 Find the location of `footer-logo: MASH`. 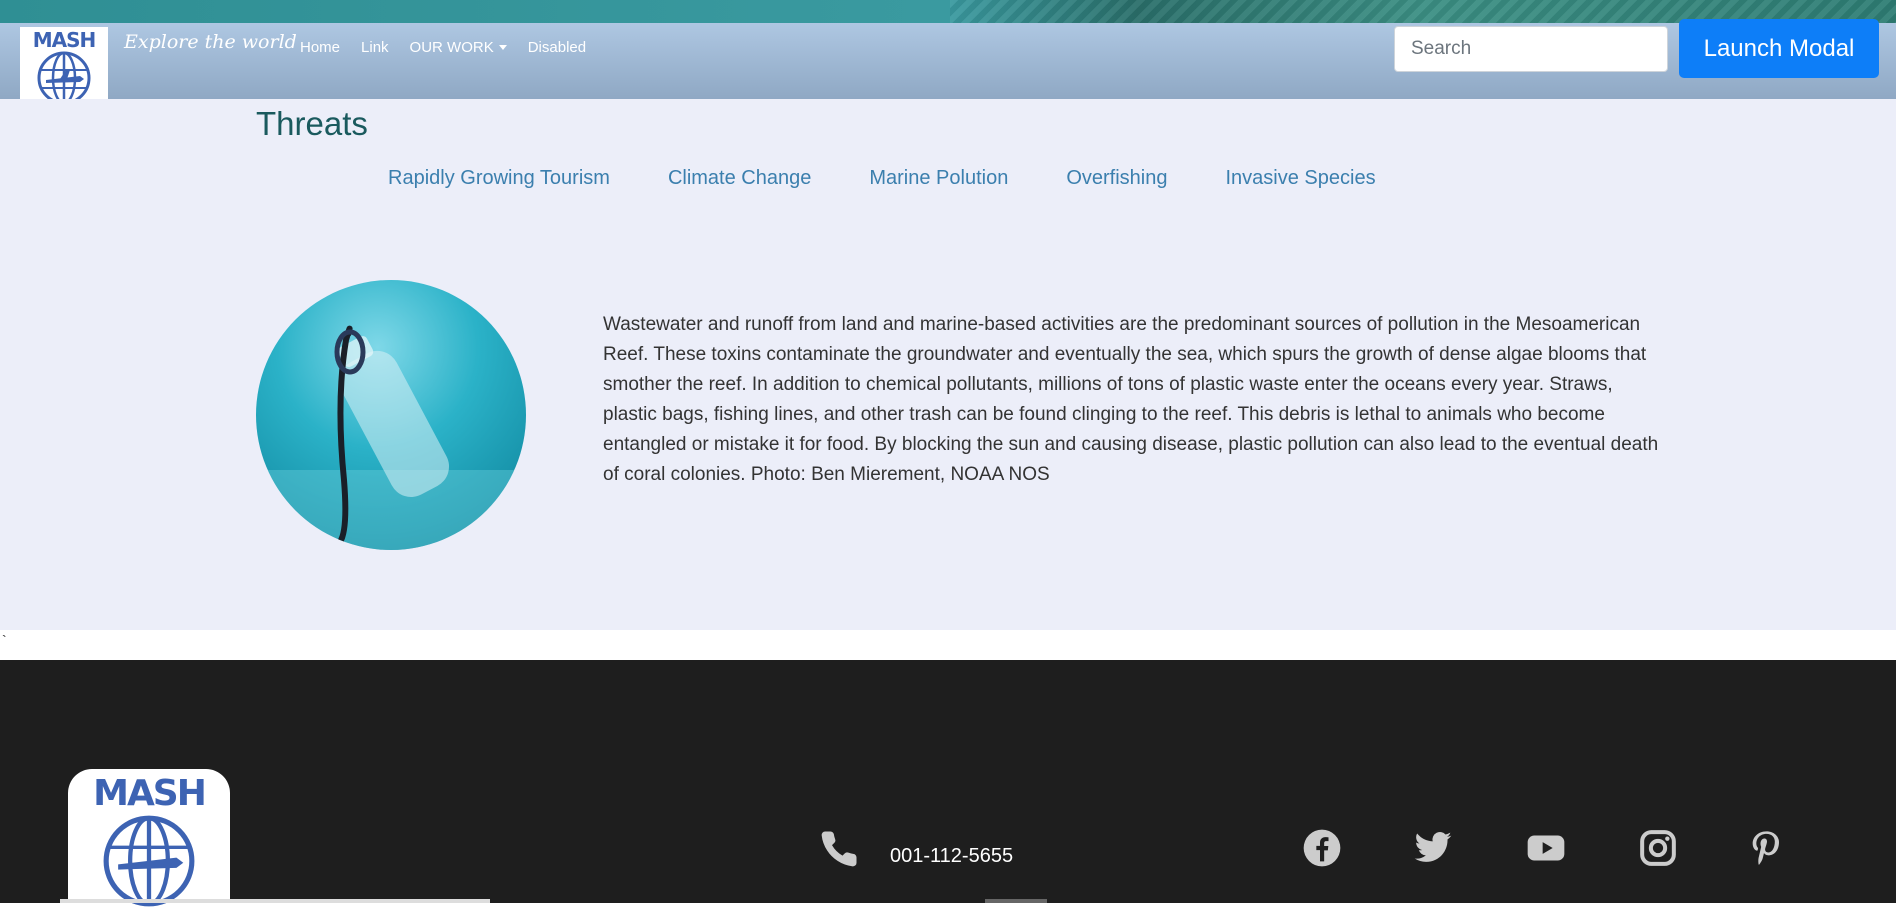

footer-logo: MASH is located at coordinates (149, 839).